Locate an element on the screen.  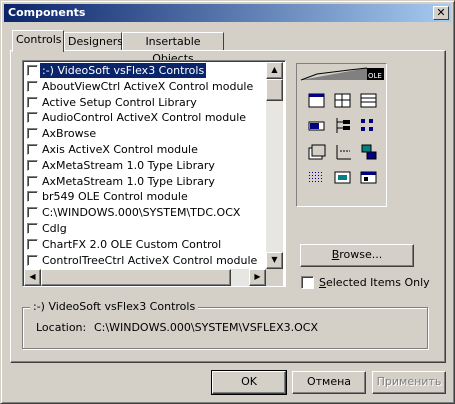
selected-items-only-text: elected Items Only is located at coordinates (377, 282).